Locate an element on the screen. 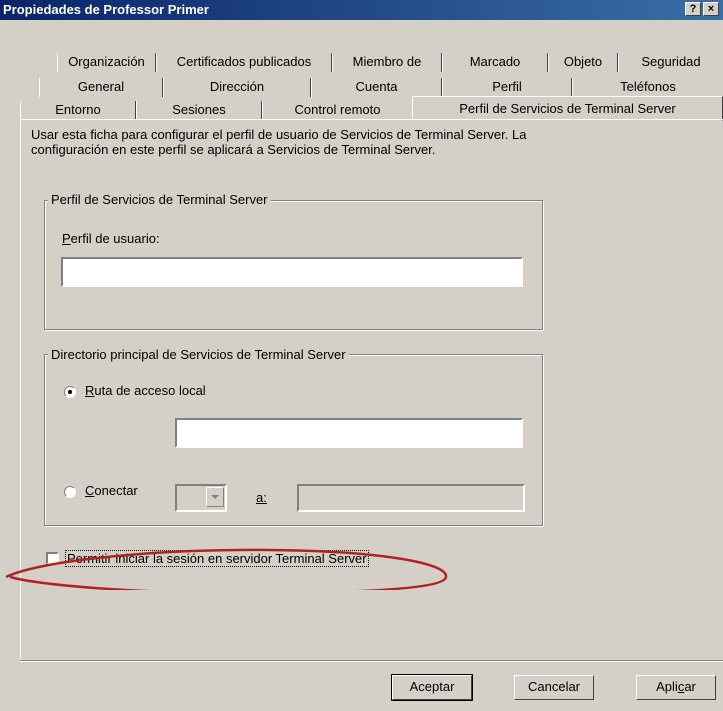 The height and width of the screenshot is (711, 723). tab-entorno: Entorno is located at coordinates (78, 110).